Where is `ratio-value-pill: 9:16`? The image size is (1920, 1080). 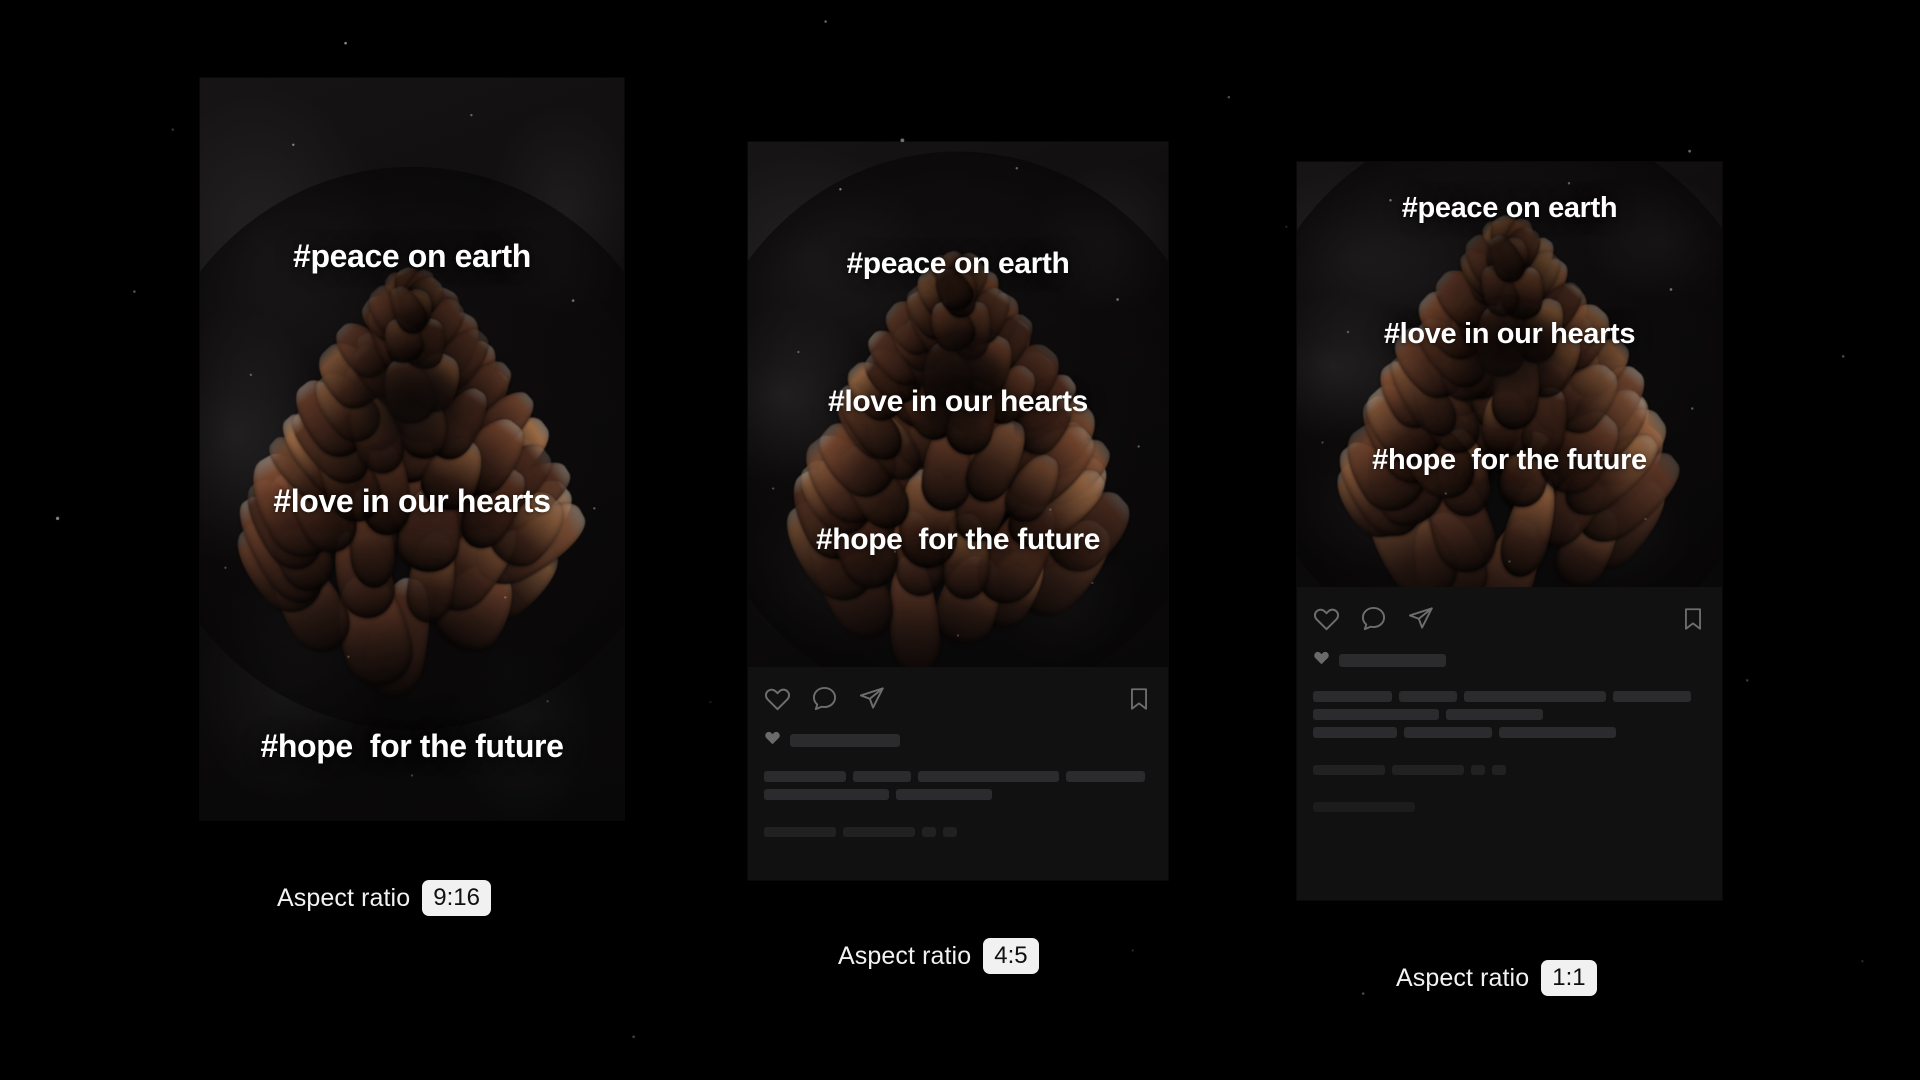
ratio-value-pill: 9:16 is located at coordinates (456, 898).